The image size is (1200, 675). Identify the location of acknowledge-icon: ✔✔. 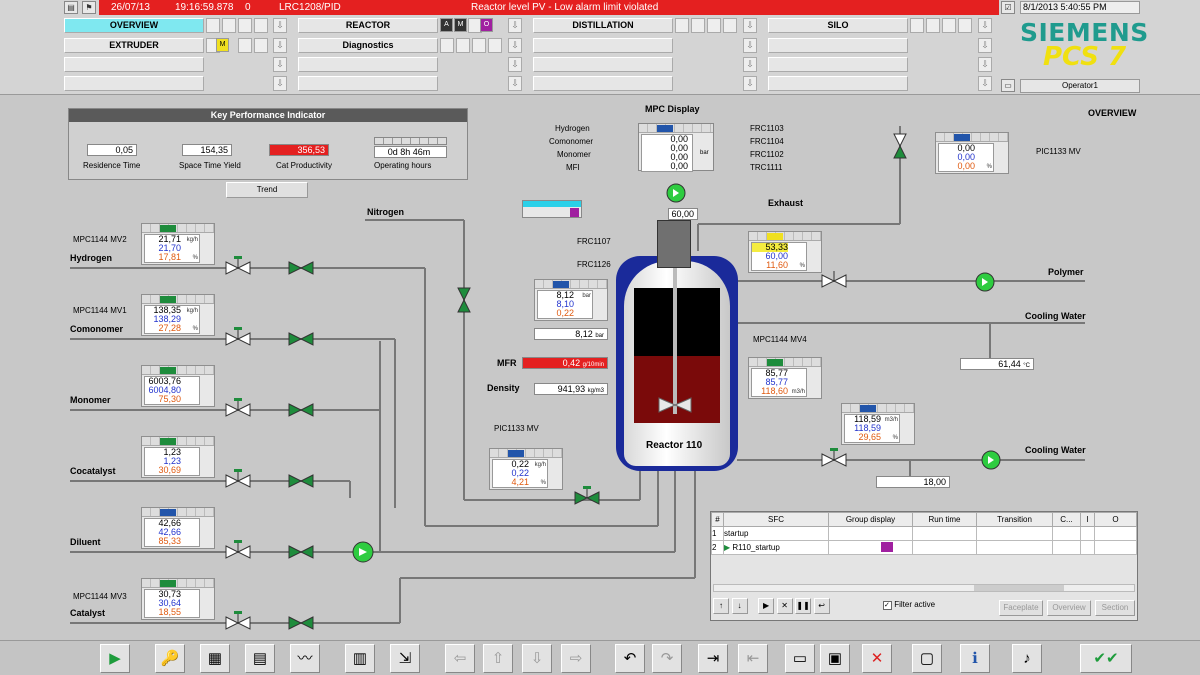
(1106, 658).